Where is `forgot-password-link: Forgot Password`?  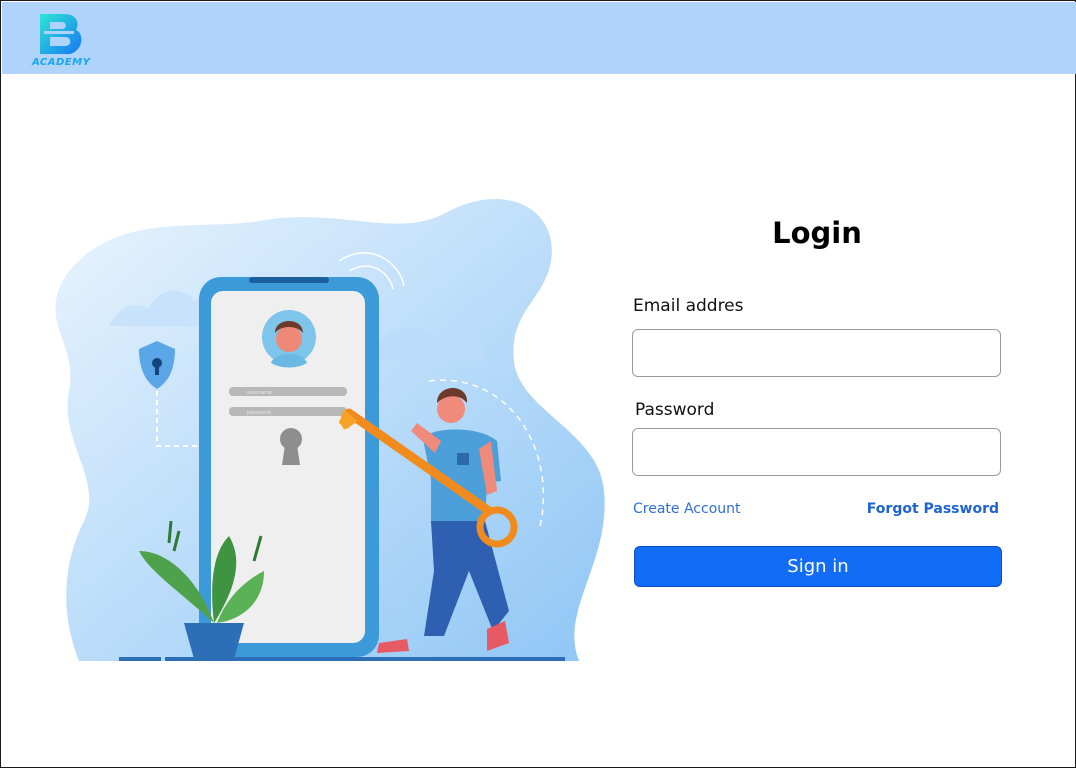 forgot-password-link: Forgot Password is located at coordinates (933, 509).